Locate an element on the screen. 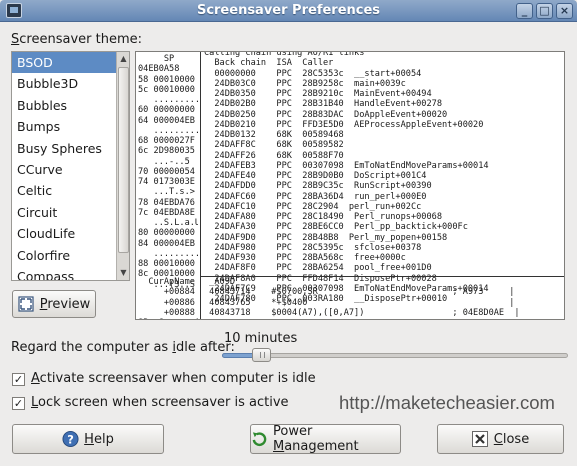  theme-list-item: Compass is located at coordinates (70, 273).